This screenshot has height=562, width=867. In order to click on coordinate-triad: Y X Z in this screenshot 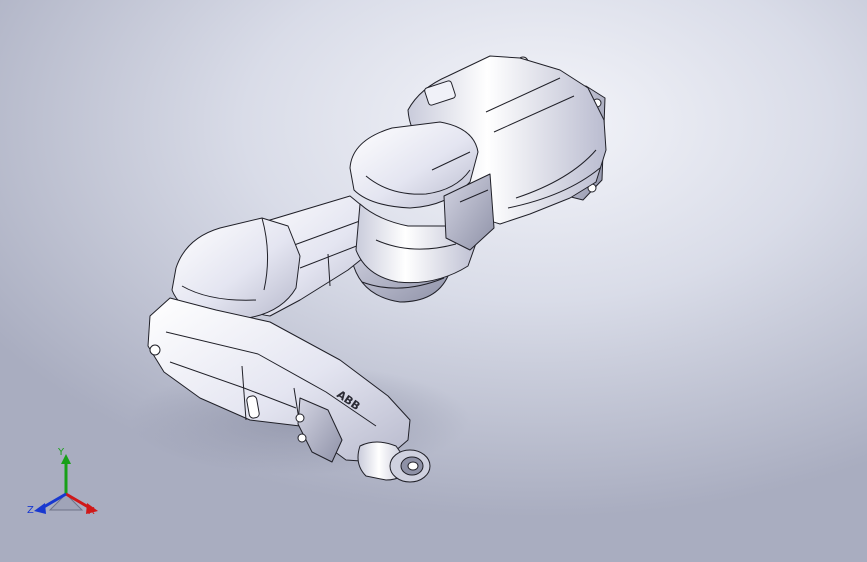, I will do `click(66, 486)`.